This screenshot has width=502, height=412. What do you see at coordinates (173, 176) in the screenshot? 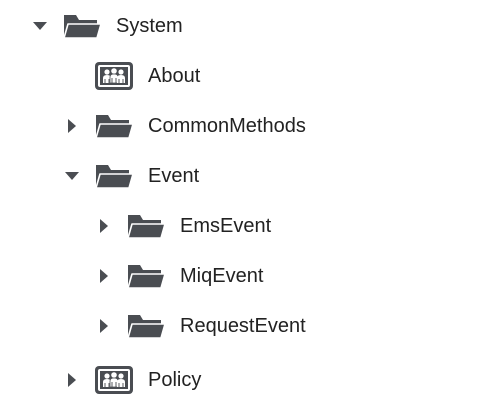
I see `tree-node-label: Event` at bounding box center [173, 176].